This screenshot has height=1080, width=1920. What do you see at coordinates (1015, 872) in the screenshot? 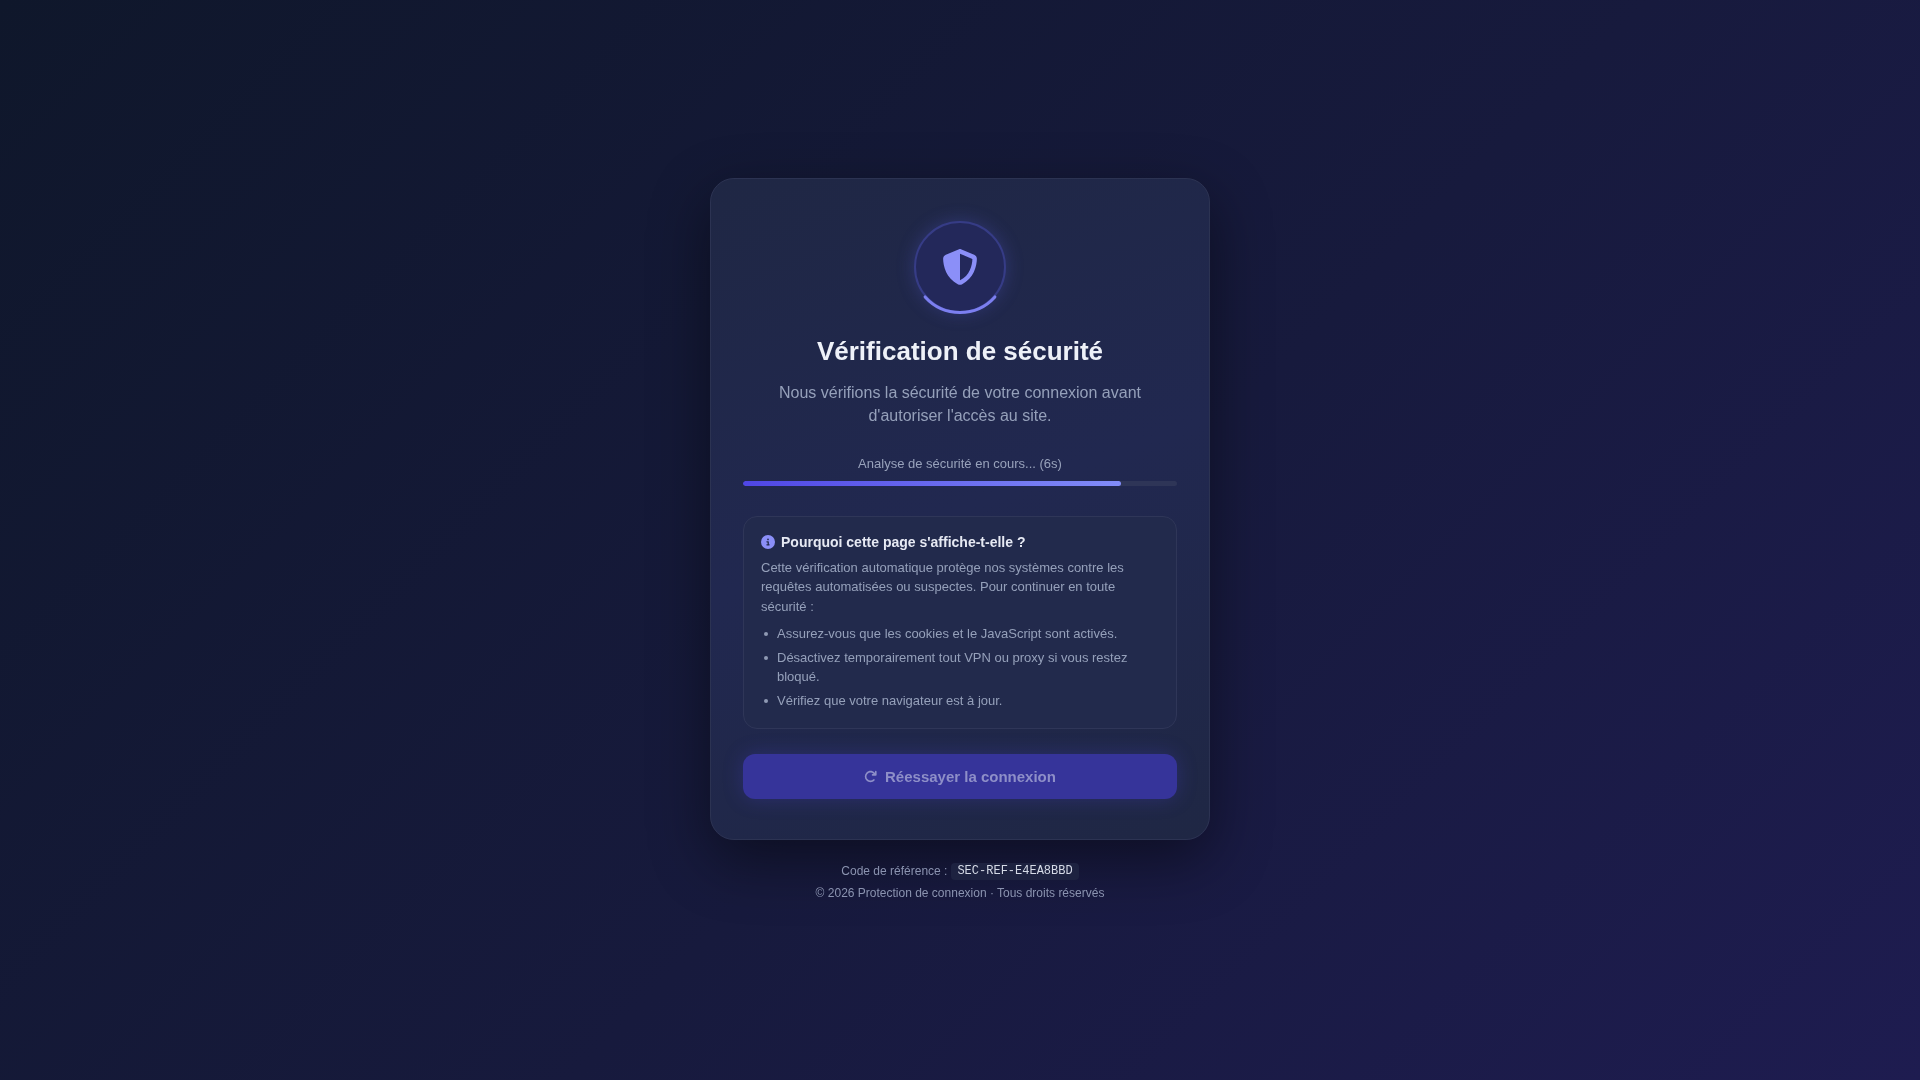
I see `reference-code: SEC-REF-E4EA8BBD` at bounding box center [1015, 872].